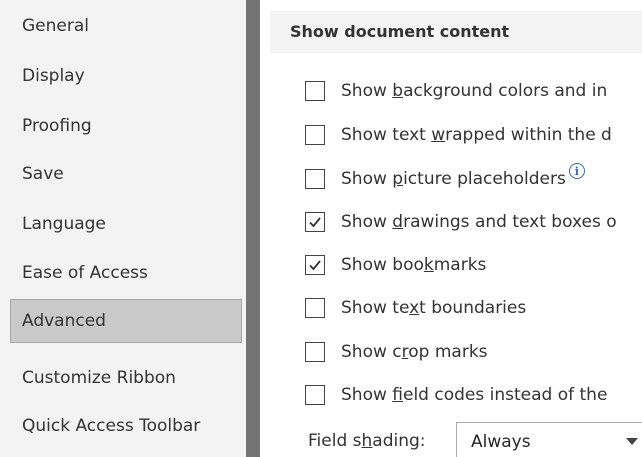 This screenshot has height=457, width=642. I want to click on option-label: Show drawings and text boxes o, so click(479, 222).